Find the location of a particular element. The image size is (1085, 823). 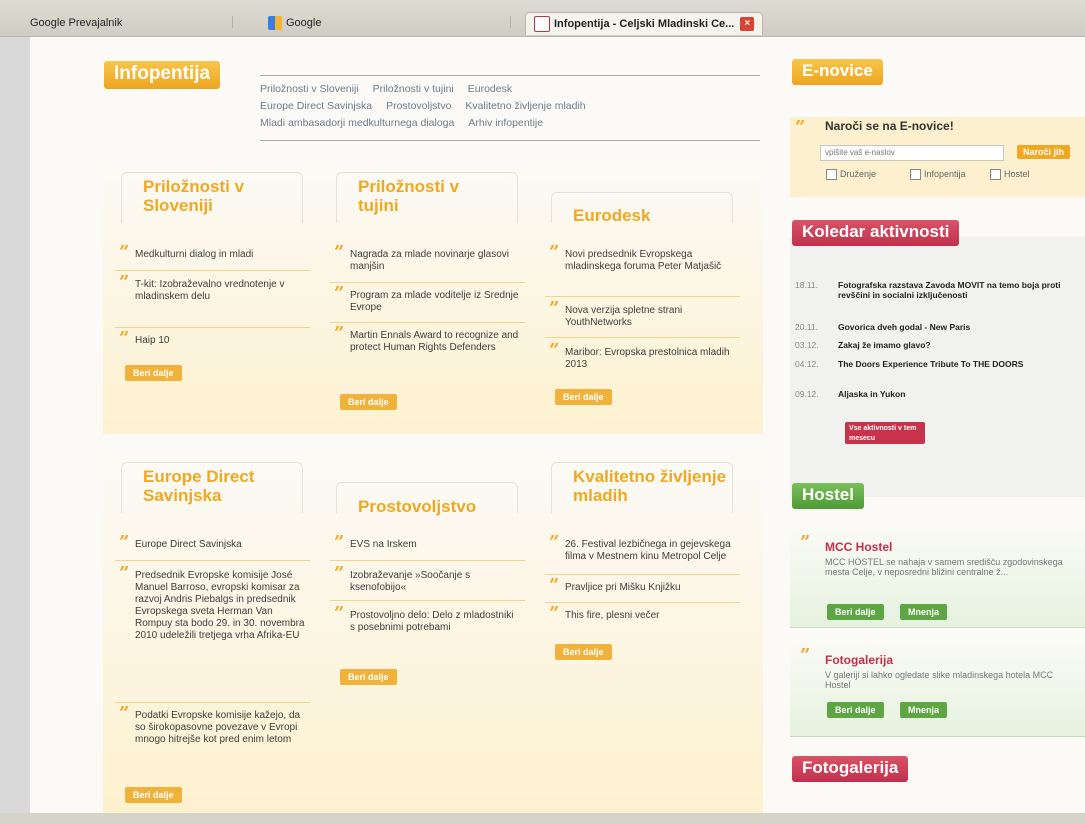

list-item: This fire, plesni večer is located at coordinates (650, 615).